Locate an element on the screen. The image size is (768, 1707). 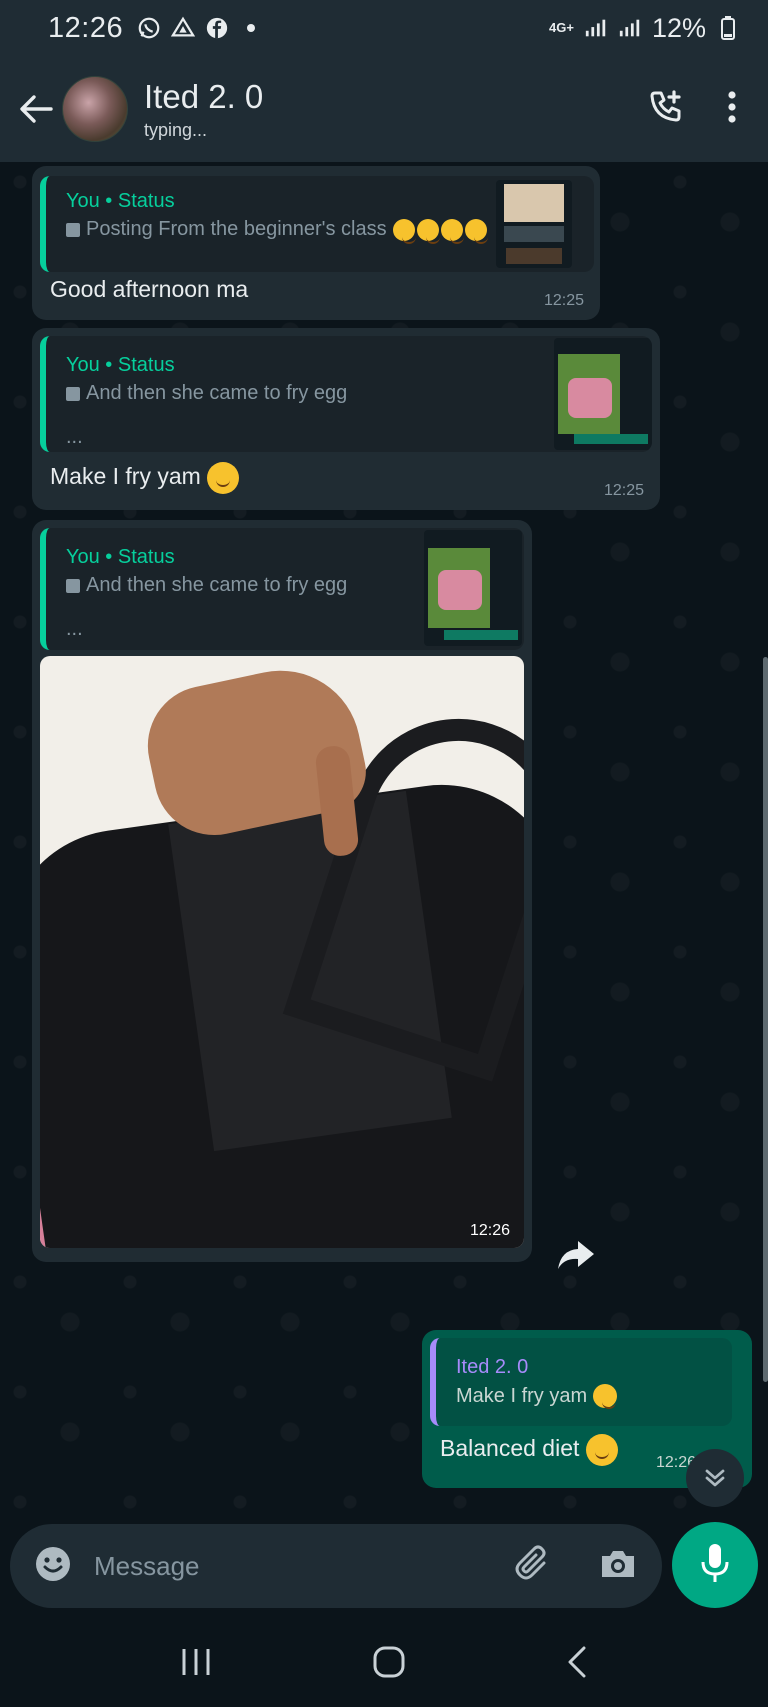
battery-level: 12% is located at coordinates (678, 27).